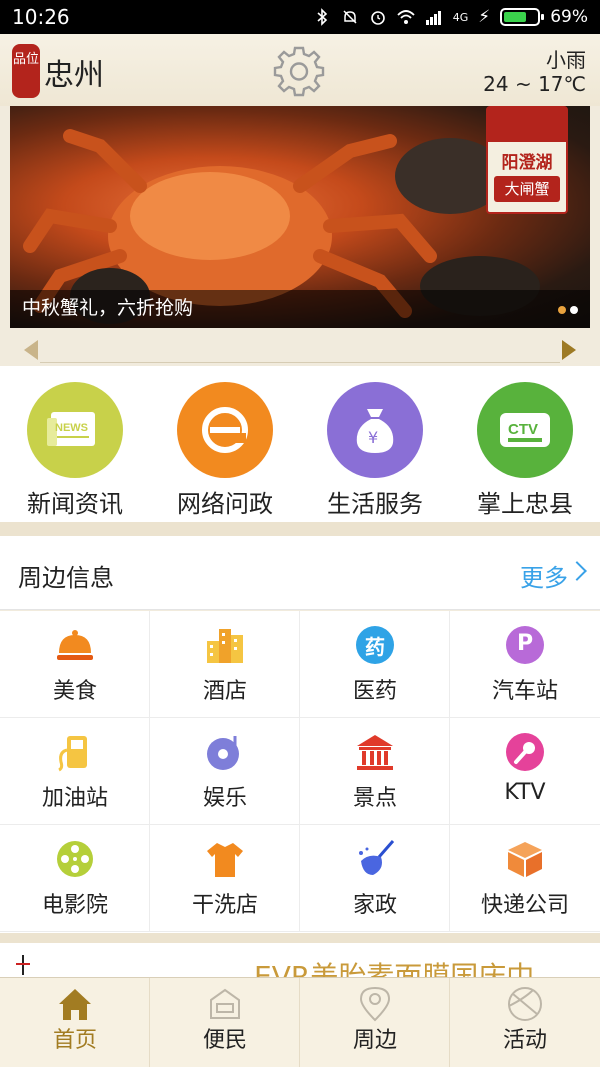  What do you see at coordinates (562, 310) in the screenshot?
I see `carousel-dot-active` at bounding box center [562, 310].